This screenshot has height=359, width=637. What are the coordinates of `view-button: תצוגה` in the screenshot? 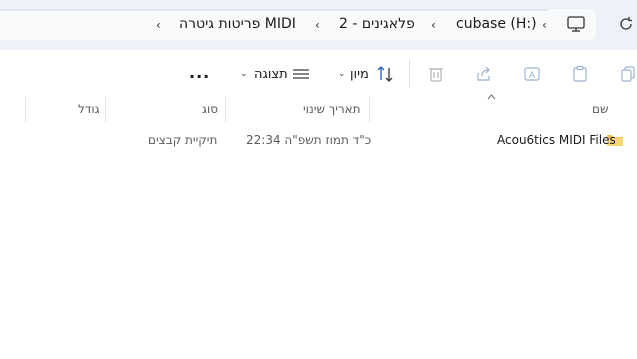 It's located at (271, 74).